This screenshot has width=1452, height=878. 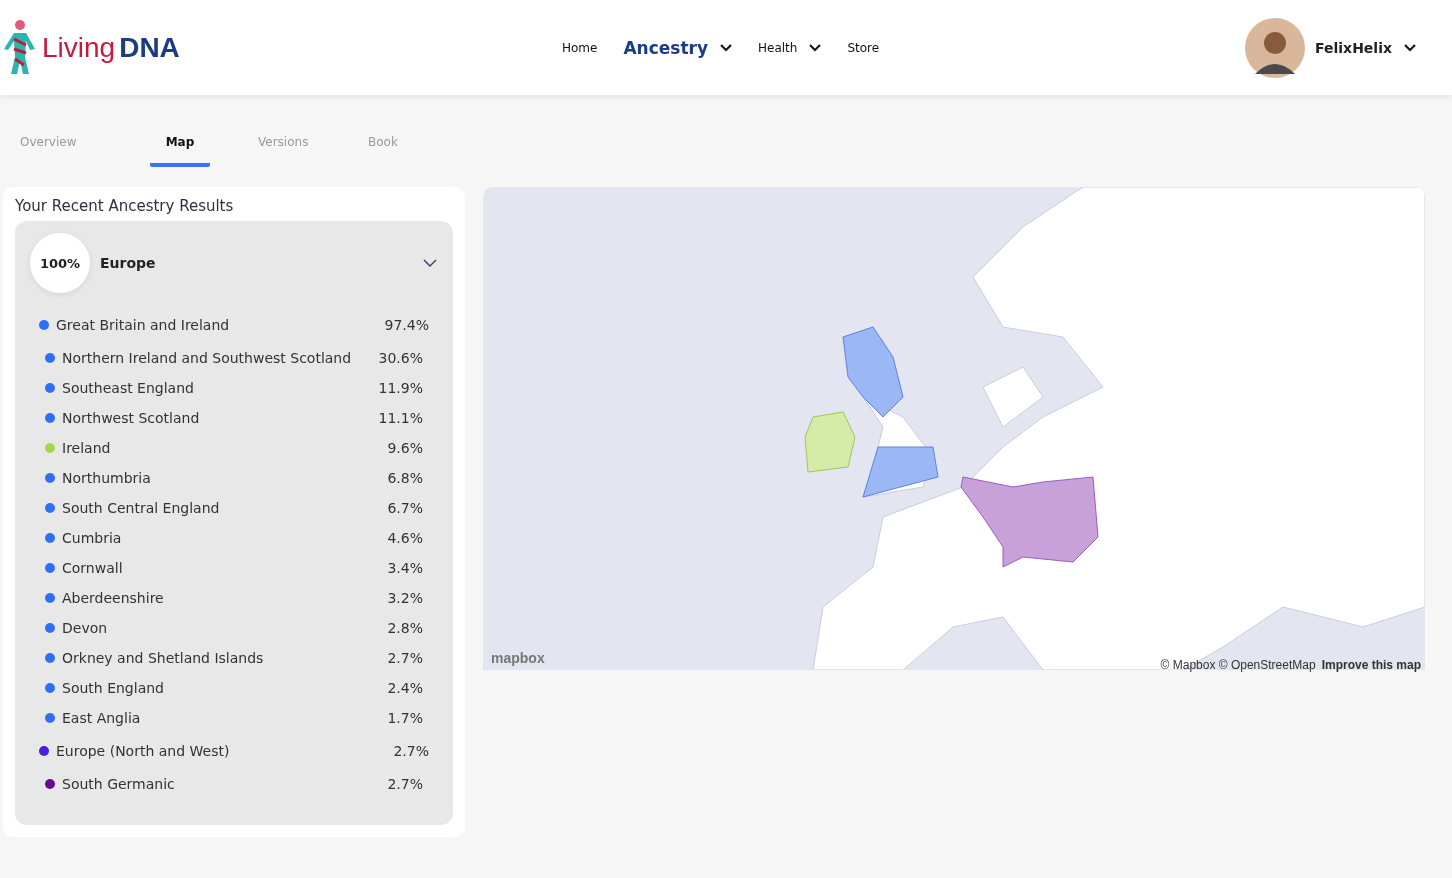 I want to click on percent-value: 3.2%, so click(x=405, y=598).